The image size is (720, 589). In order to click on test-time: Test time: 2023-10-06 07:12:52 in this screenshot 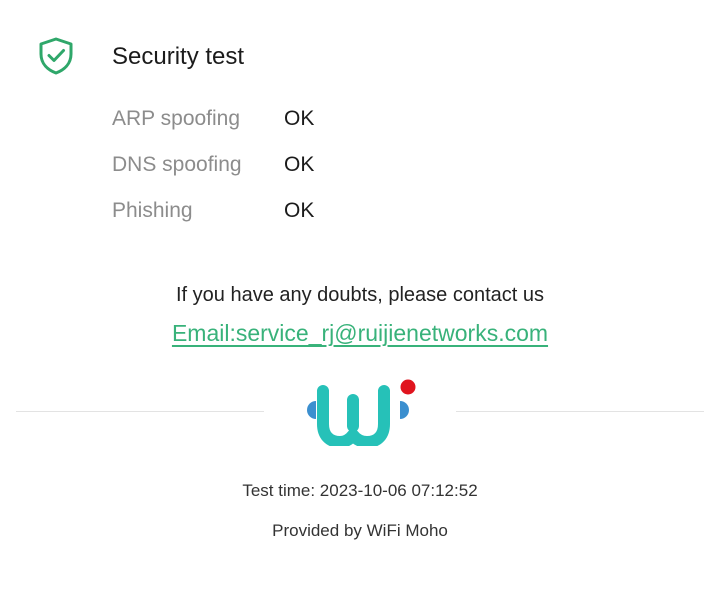, I will do `click(360, 490)`.